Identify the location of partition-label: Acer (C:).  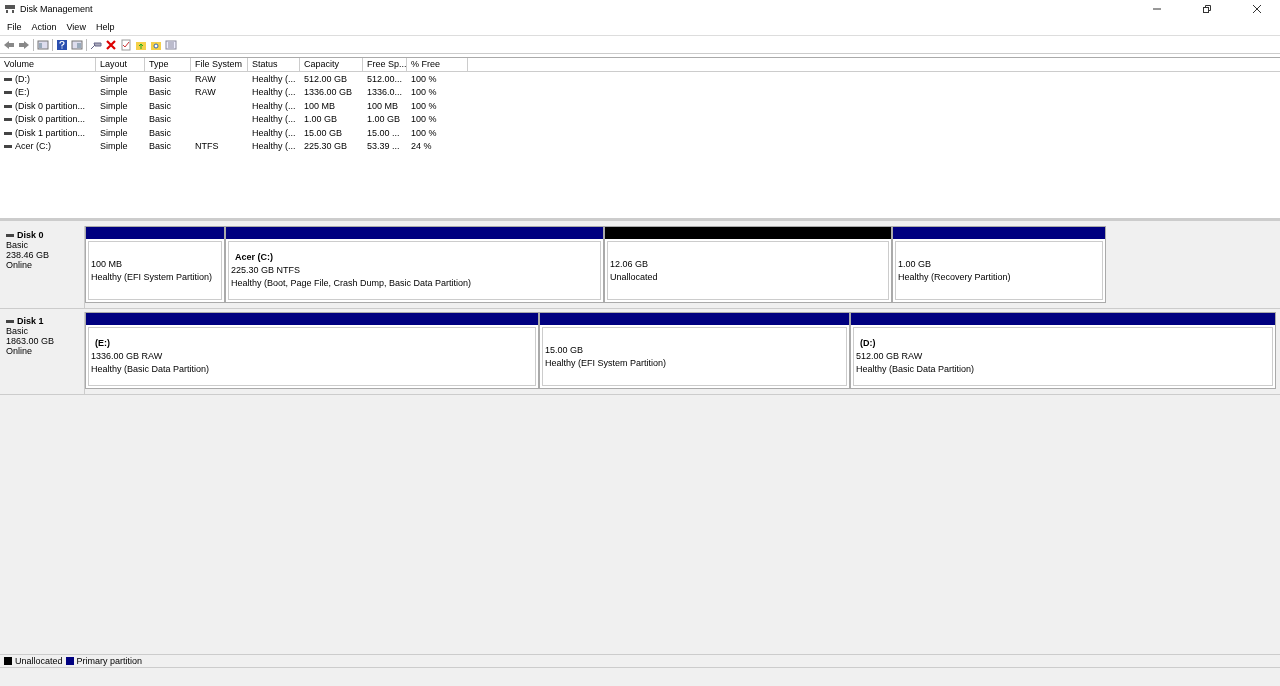
(254, 257).